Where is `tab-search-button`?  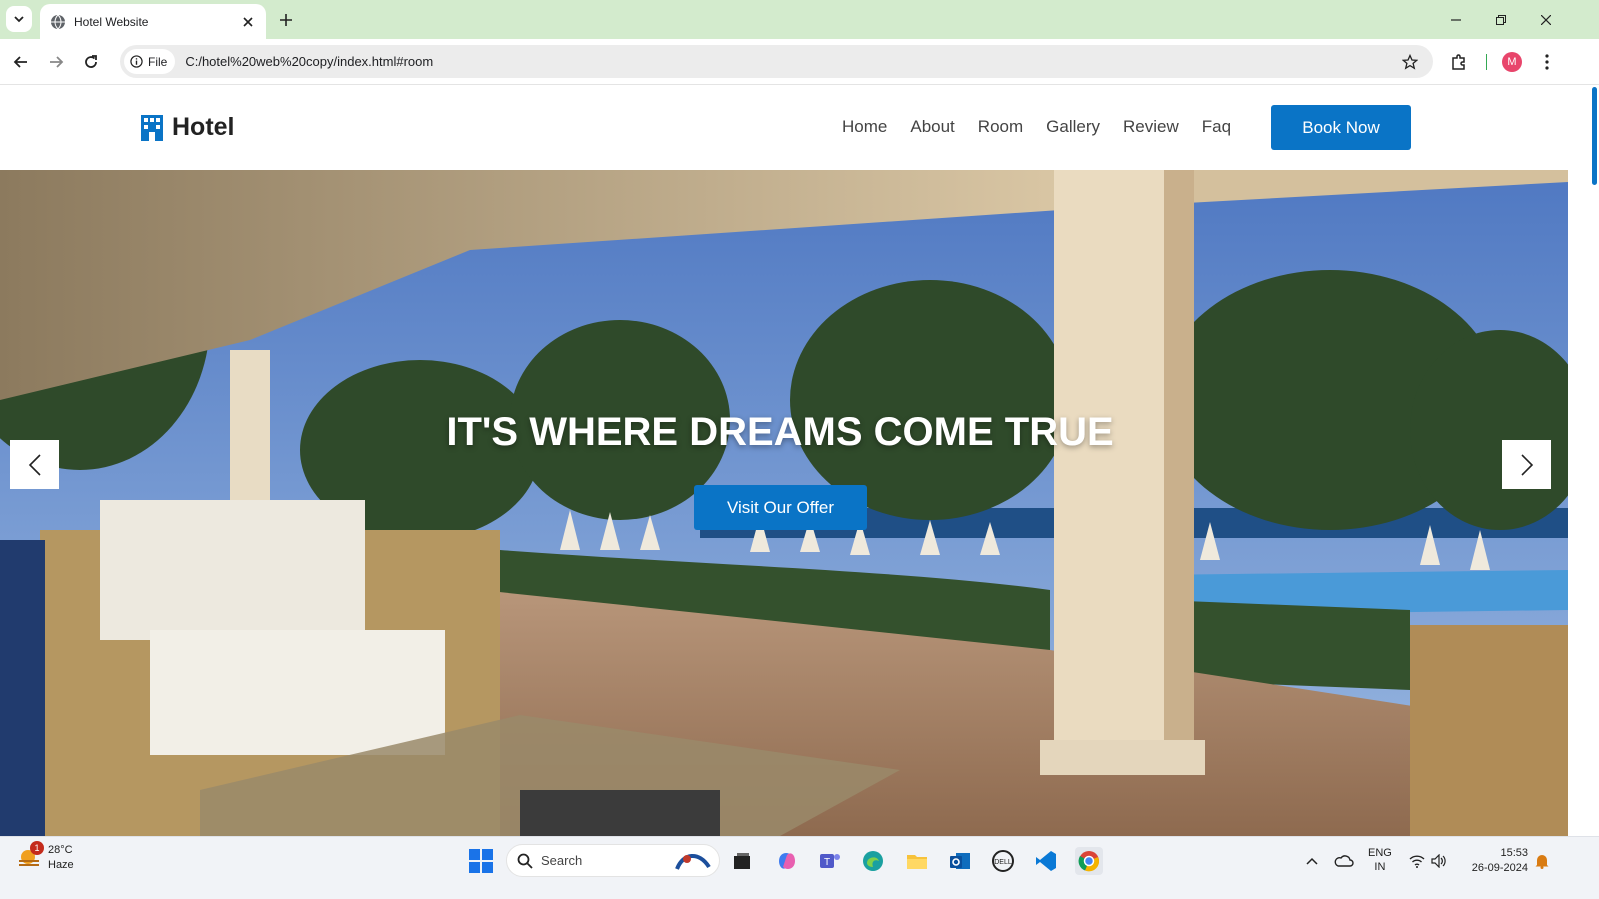
tab-search-button is located at coordinates (19, 19).